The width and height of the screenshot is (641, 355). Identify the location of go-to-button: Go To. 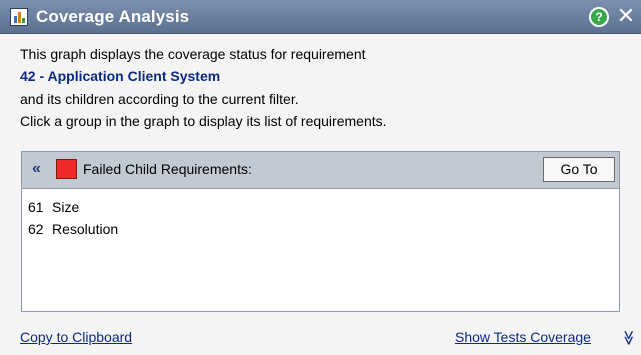
(579, 169).